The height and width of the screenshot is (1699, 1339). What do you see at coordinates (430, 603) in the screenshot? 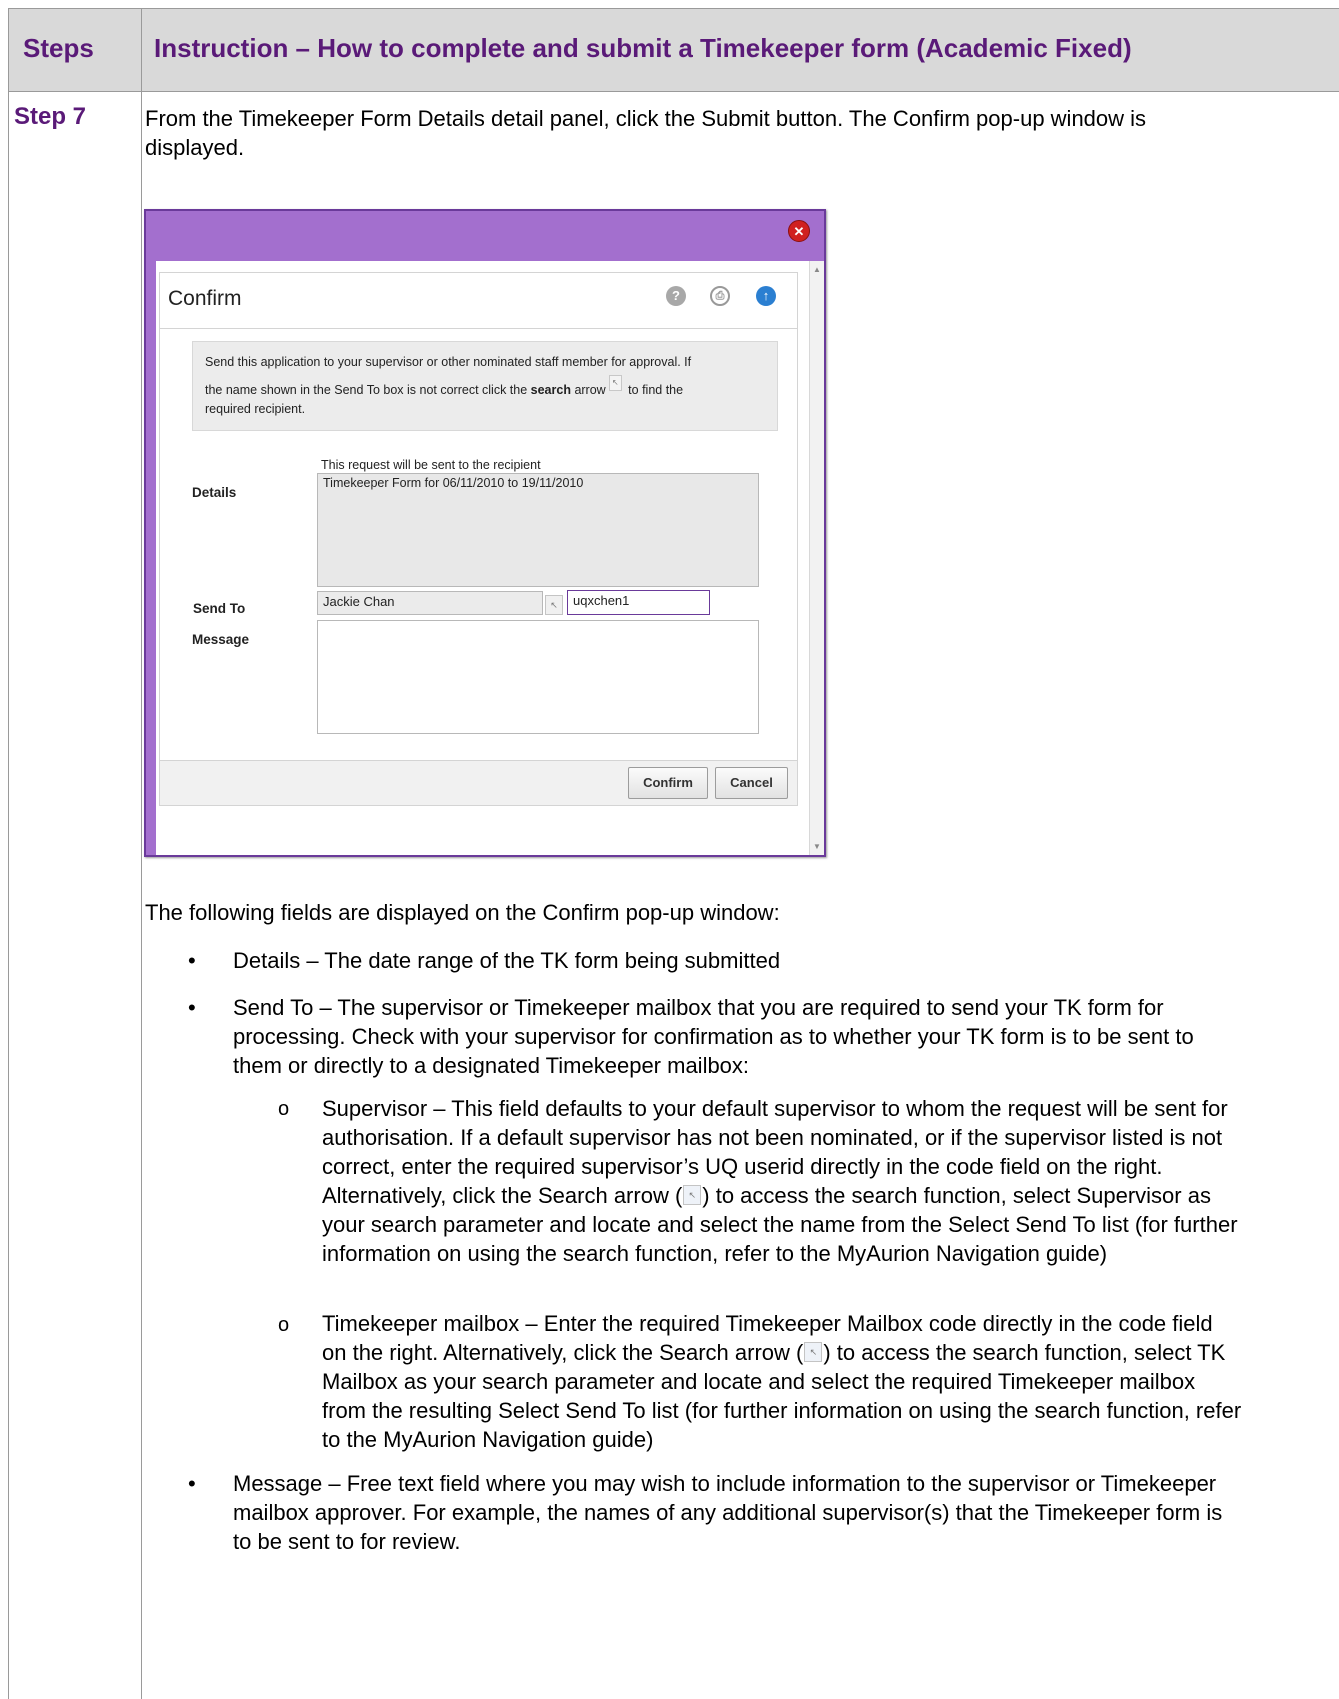
I see `send-to-field: Jackie Chan` at bounding box center [430, 603].